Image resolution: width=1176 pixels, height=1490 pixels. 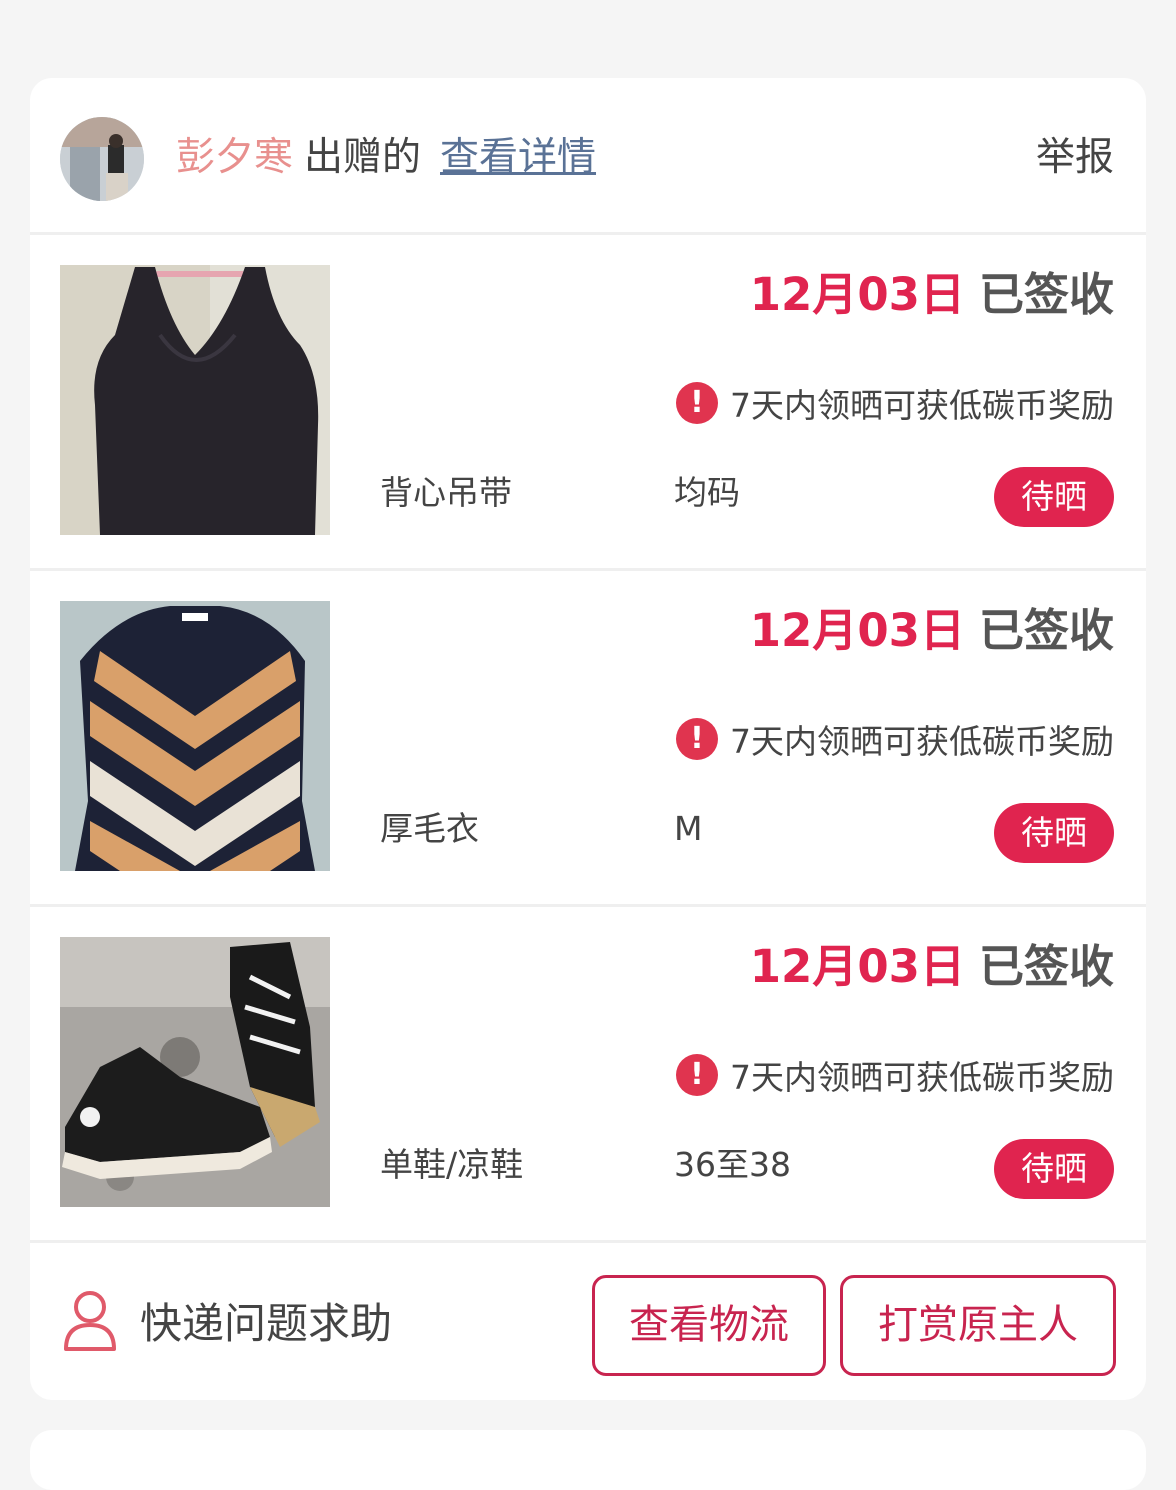 I want to click on black-camisole-photo, so click(x=195, y=400).